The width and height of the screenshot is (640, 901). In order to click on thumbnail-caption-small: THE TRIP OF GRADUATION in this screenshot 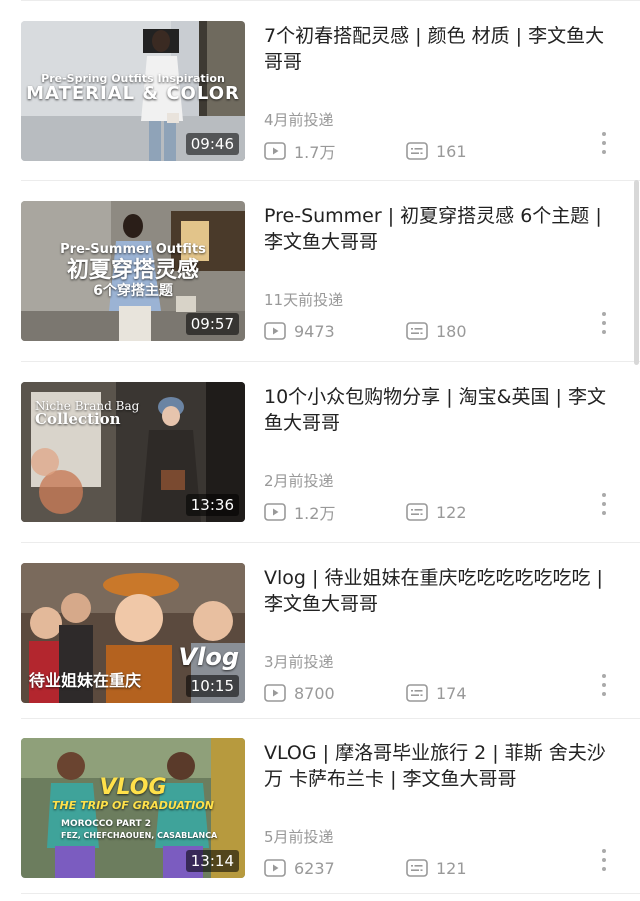, I will do `click(133, 805)`.